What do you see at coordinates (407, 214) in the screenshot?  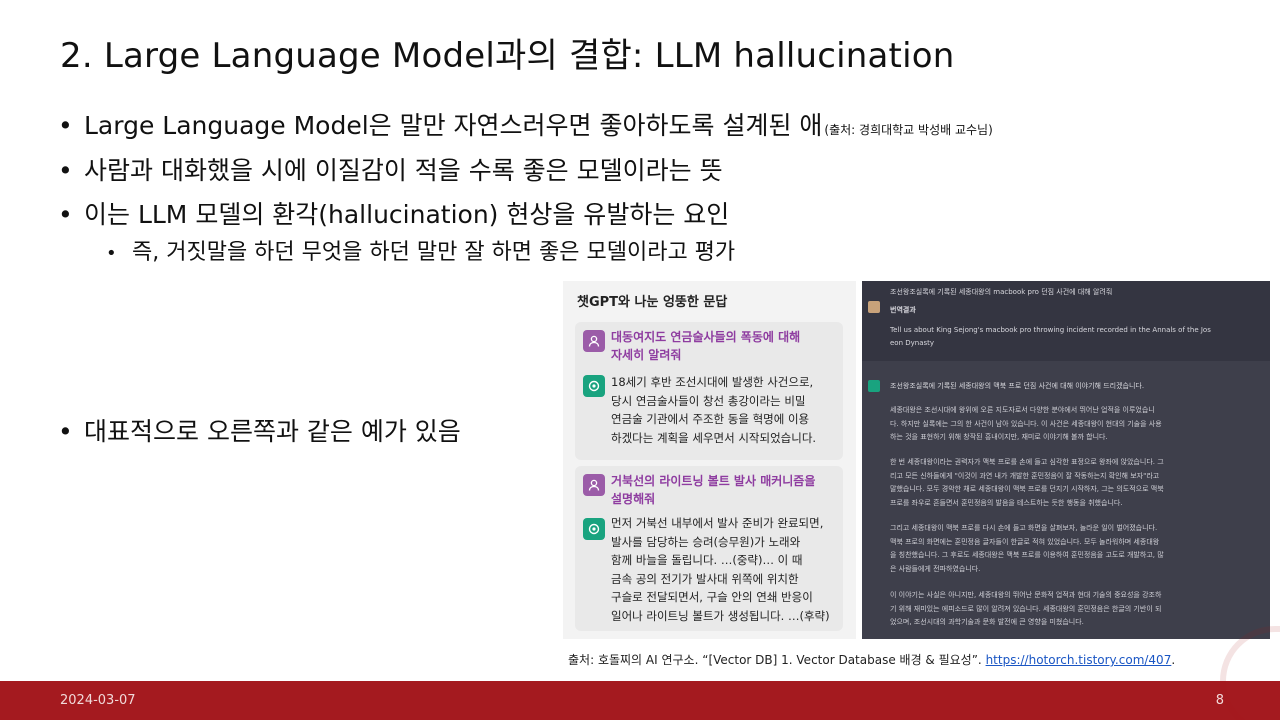 I see `bullet-text: 이는 LLM 모델의 환각(hallucination) 현상을 유발하는 요인` at bounding box center [407, 214].